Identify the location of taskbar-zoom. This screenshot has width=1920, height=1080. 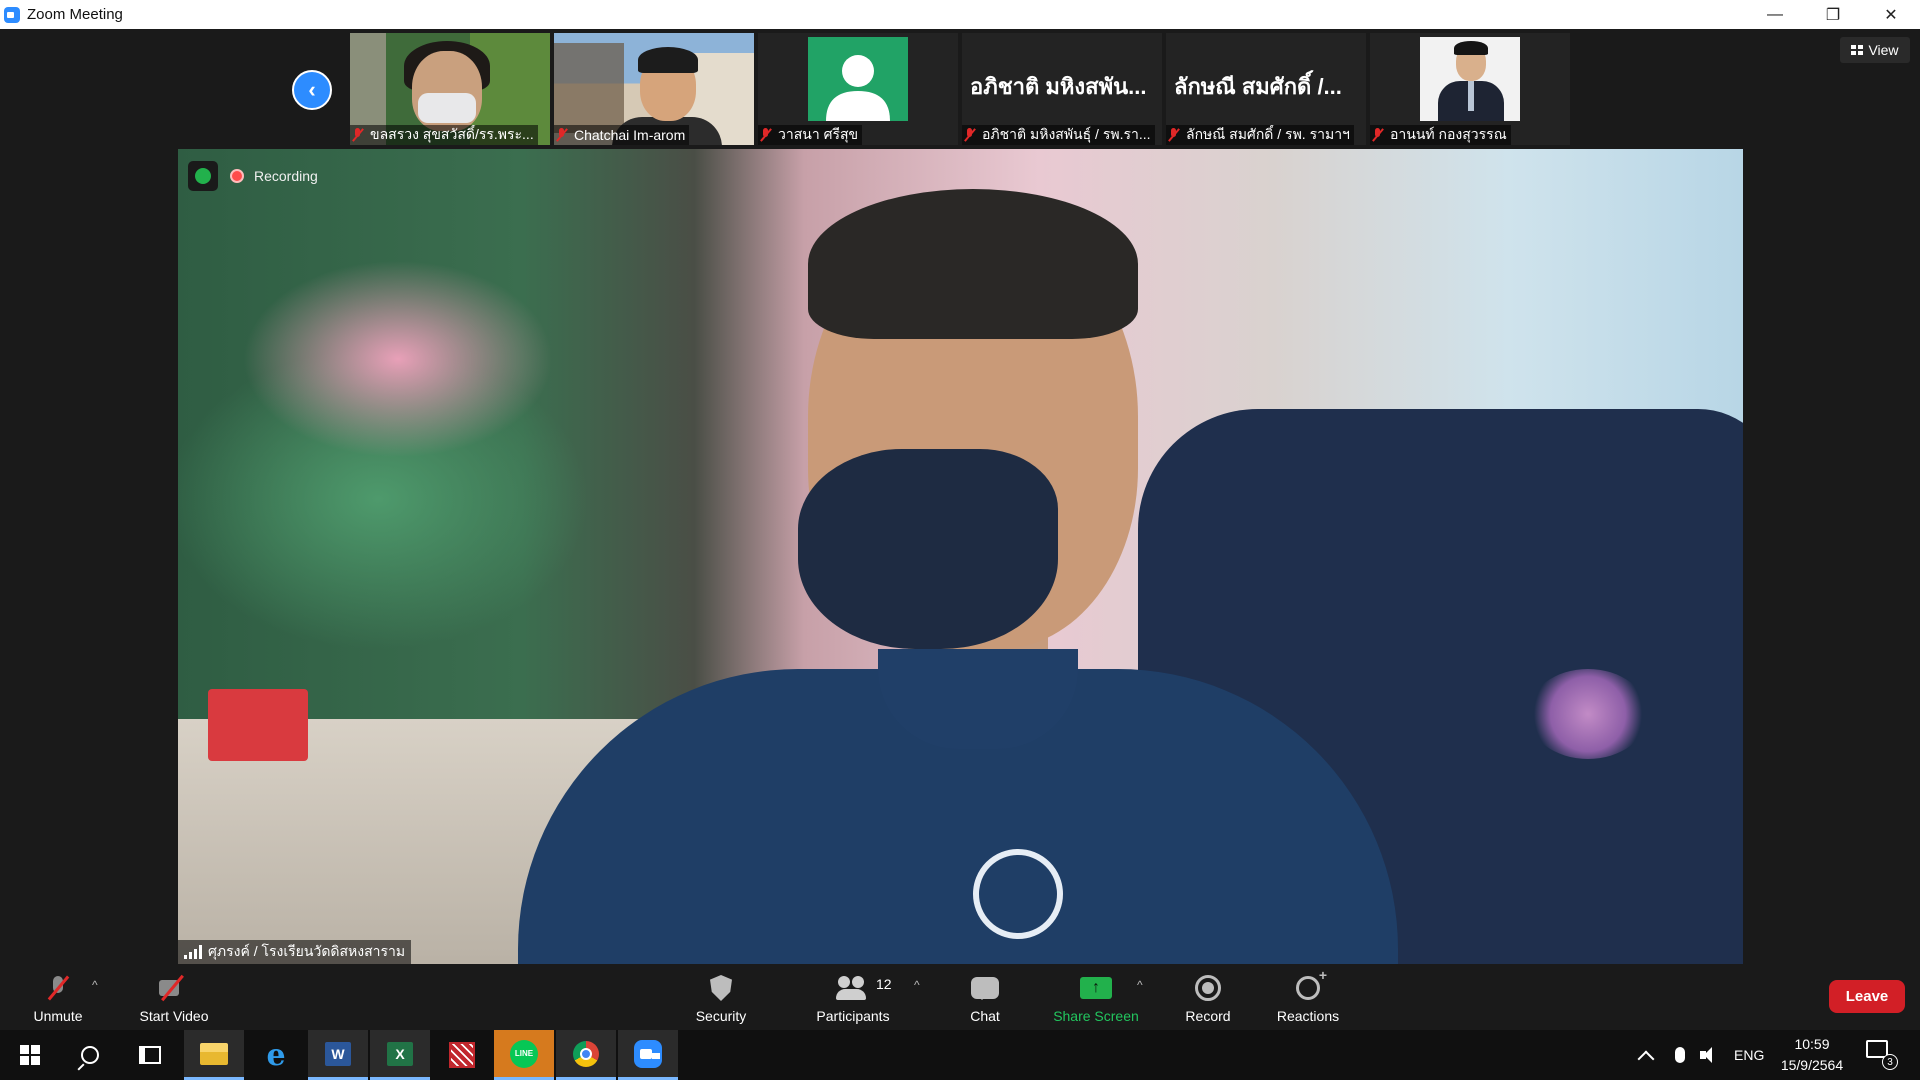
(648, 1055).